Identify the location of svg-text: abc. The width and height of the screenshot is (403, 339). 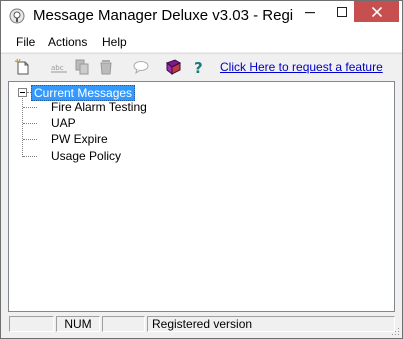
(57, 68).